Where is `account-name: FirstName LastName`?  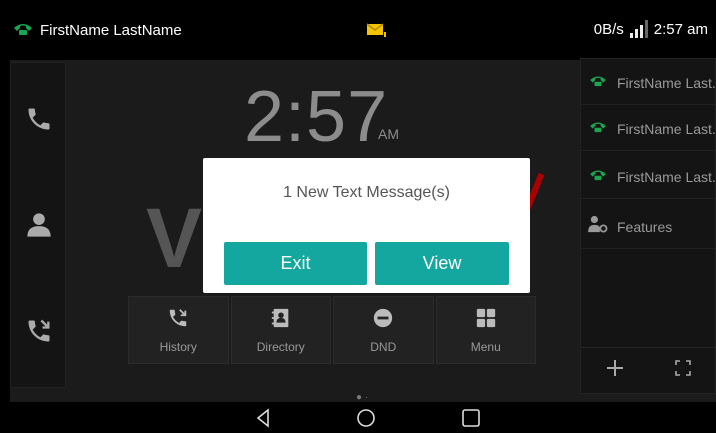 account-name: FirstName LastName is located at coordinates (111, 30).